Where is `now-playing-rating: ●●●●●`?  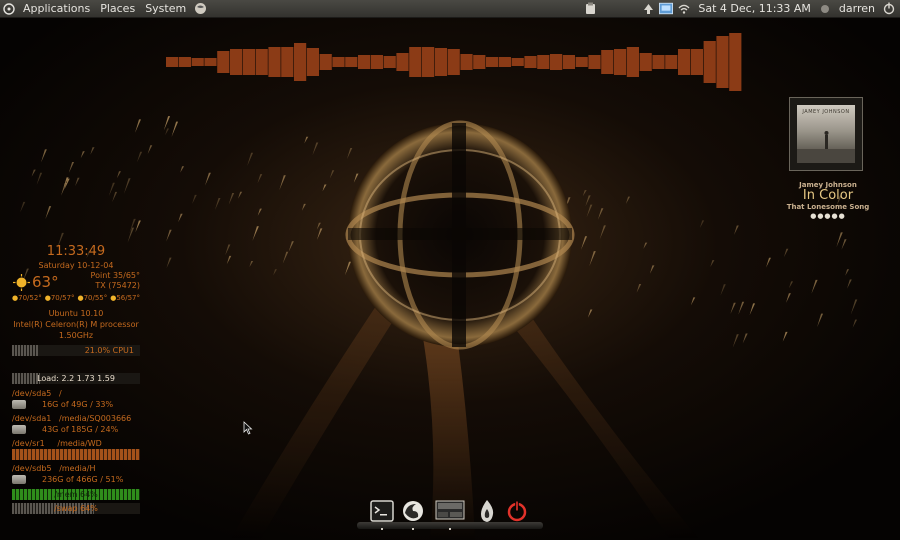 now-playing-rating: ●●●●● is located at coordinates (828, 216).